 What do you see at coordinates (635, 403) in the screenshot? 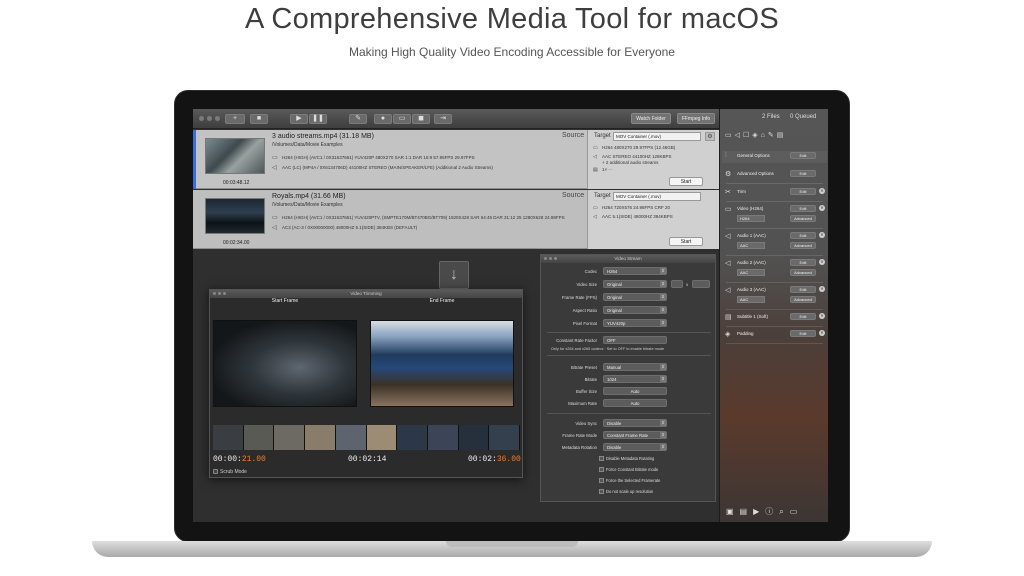
I see `max-rate-field: Auto` at bounding box center [635, 403].